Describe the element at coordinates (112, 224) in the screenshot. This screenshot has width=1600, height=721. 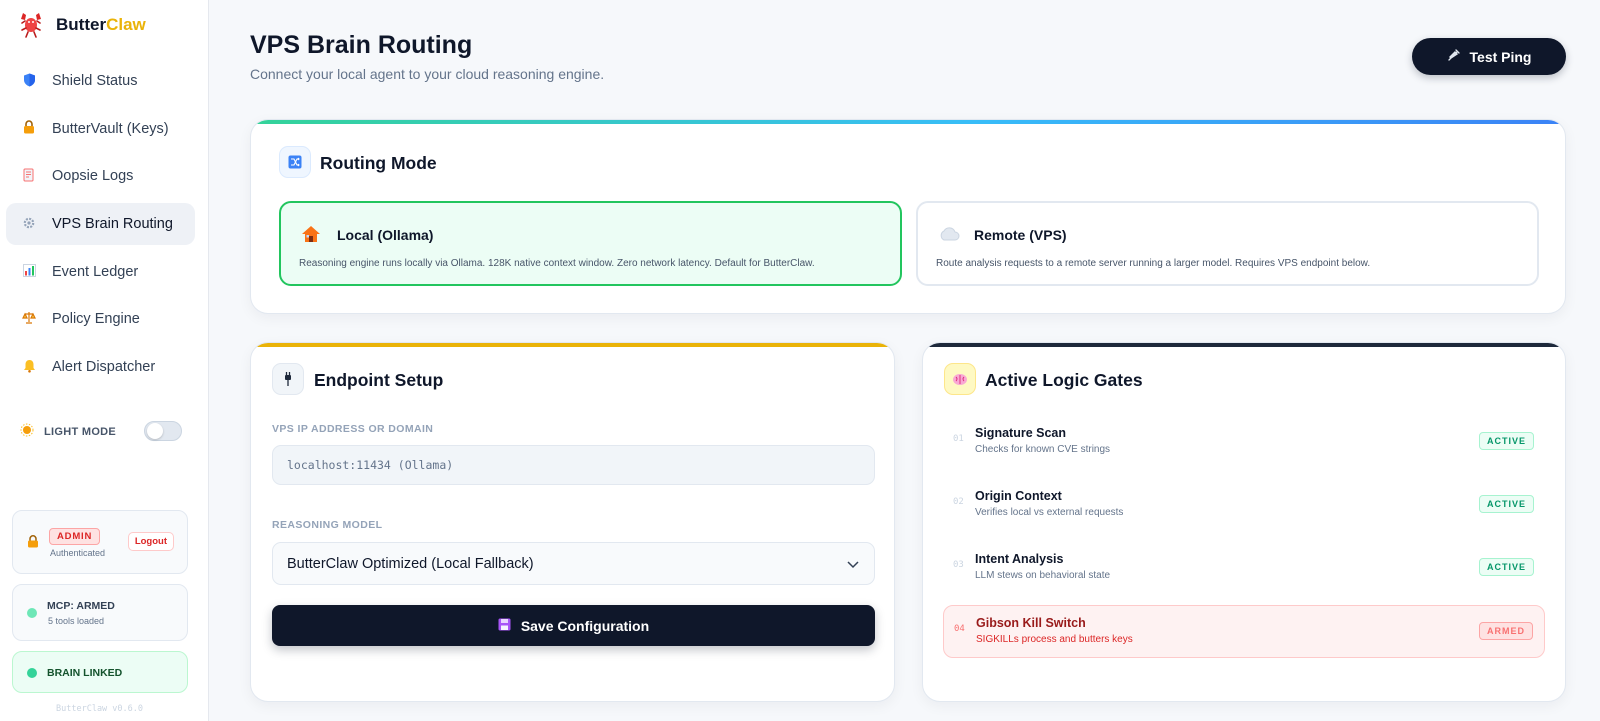
I see `sidebar-item-label: VPS Brain Routing` at that location.